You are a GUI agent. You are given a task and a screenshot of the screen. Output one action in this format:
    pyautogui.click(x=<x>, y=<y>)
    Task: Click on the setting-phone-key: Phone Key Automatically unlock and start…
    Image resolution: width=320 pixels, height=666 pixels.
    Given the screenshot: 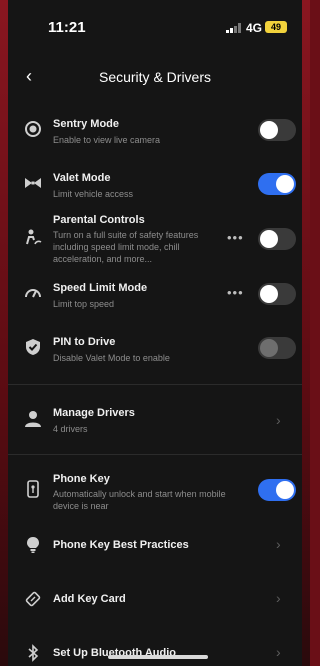 What is the action you would take?
    pyautogui.click(x=155, y=492)
    